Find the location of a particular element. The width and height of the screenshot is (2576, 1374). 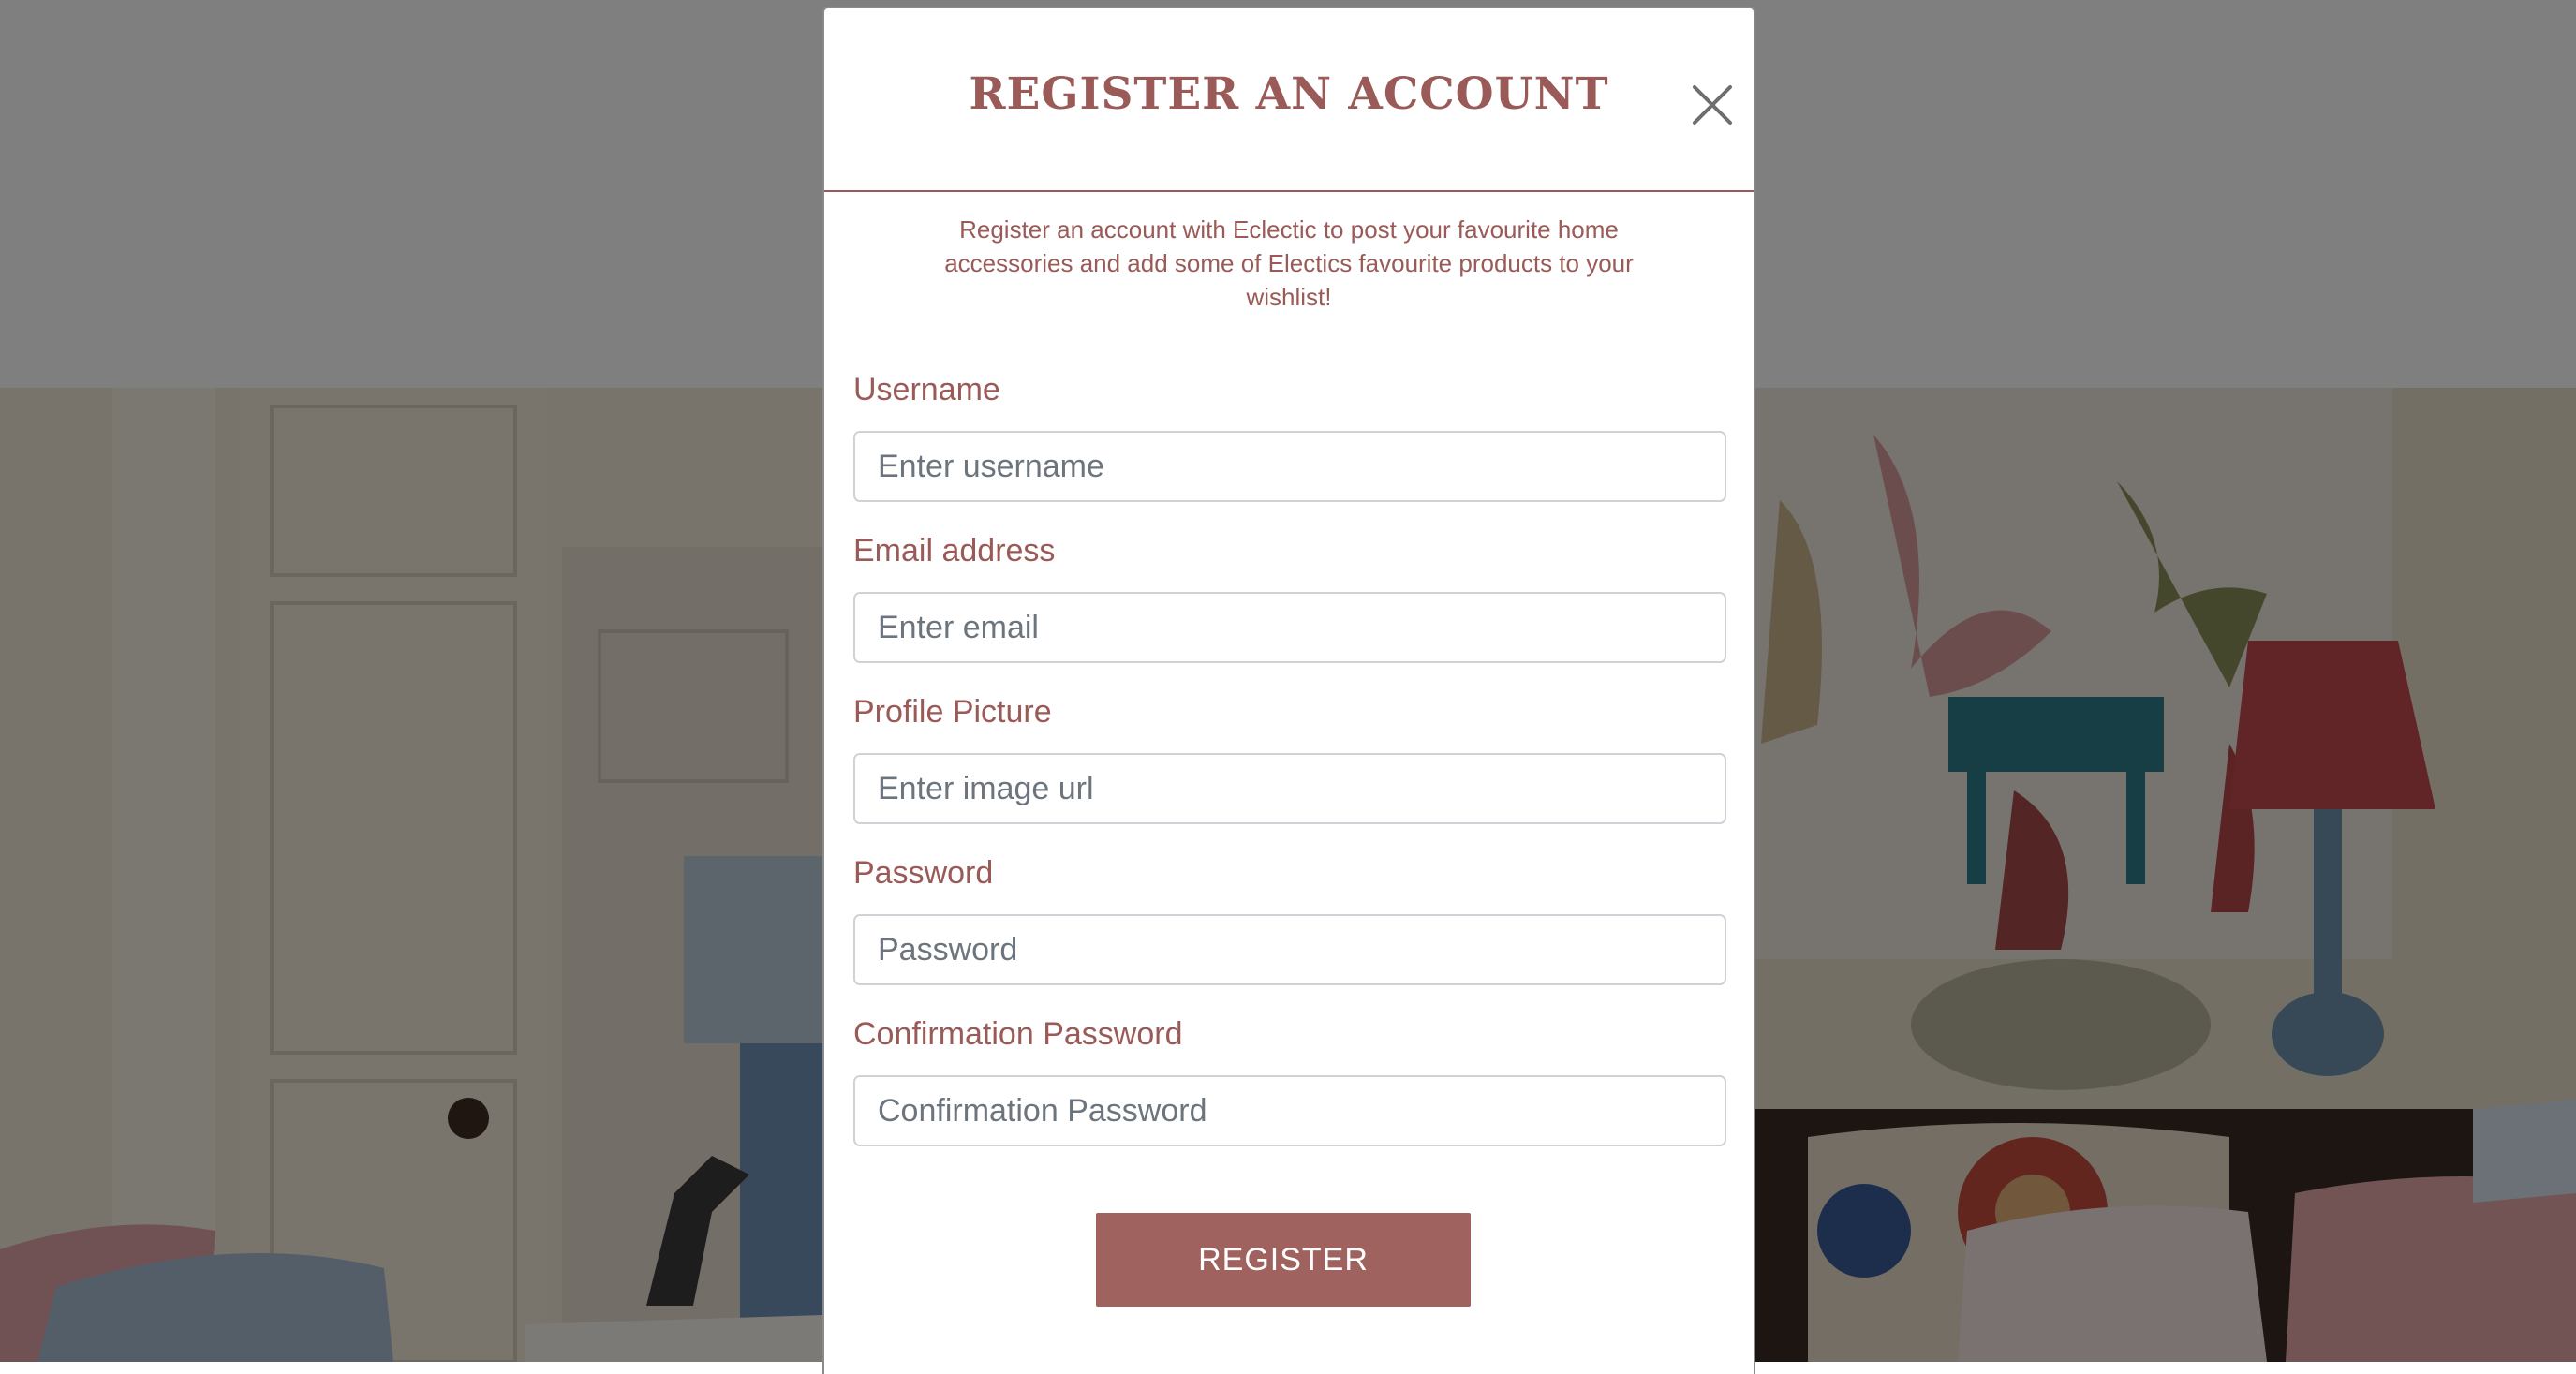

modal-header: REGISTER AN ACCOUNT is located at coordinates (1289, 100).